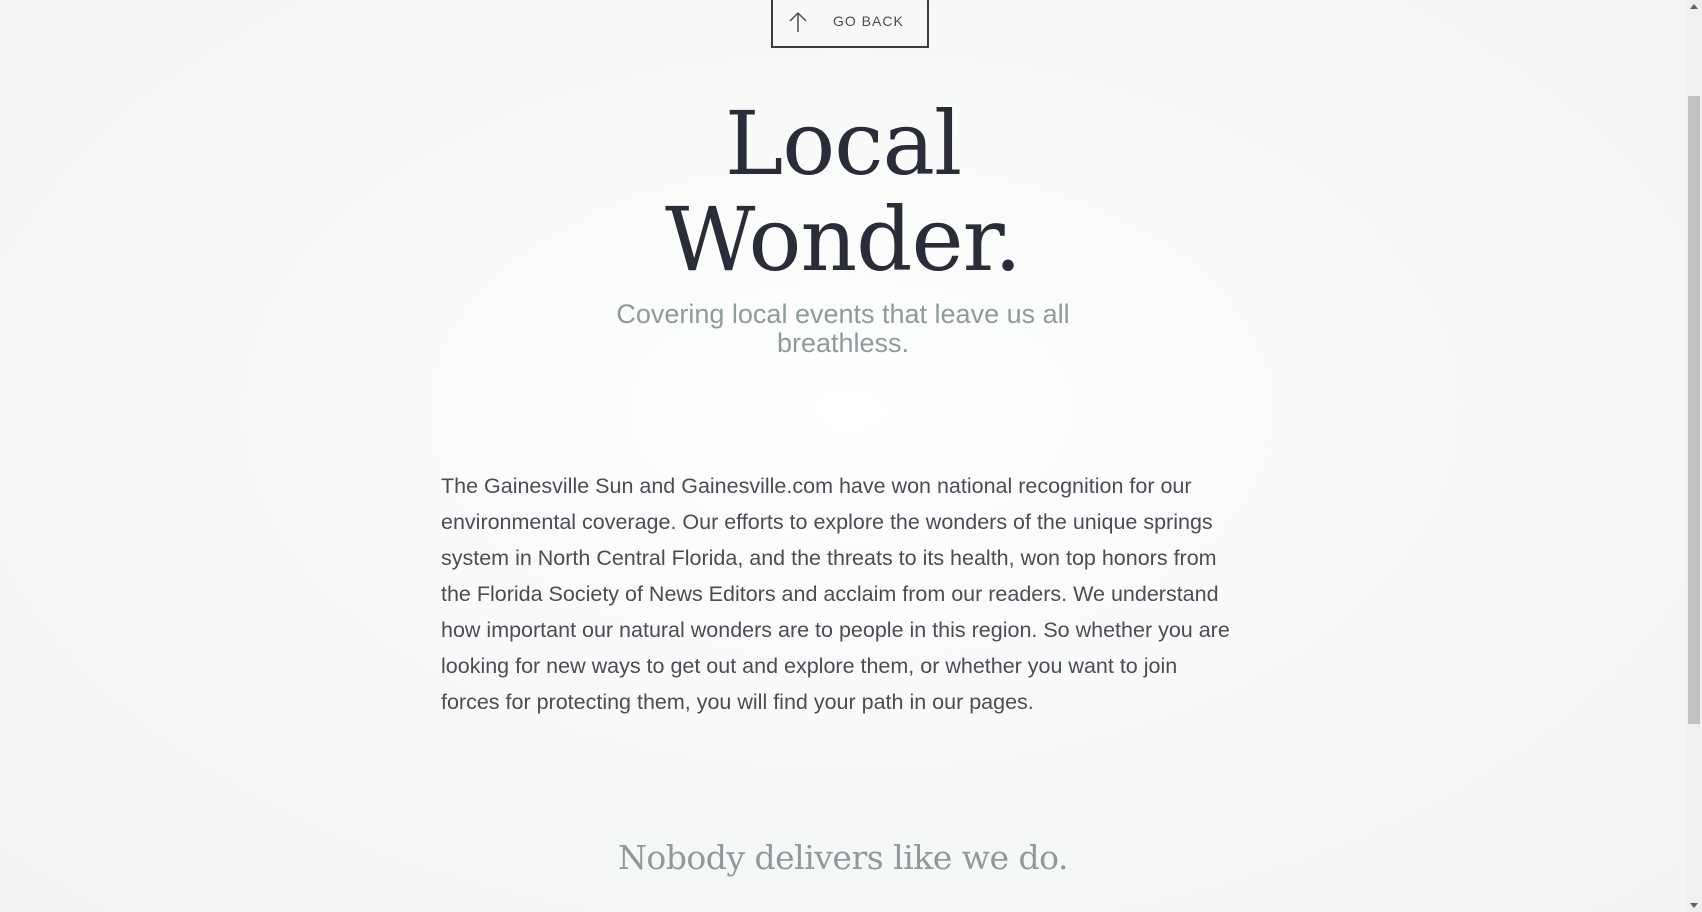 The image size is (1702, 912). I want to click on scroll-down-arrow-icon, so click(1694, 905).